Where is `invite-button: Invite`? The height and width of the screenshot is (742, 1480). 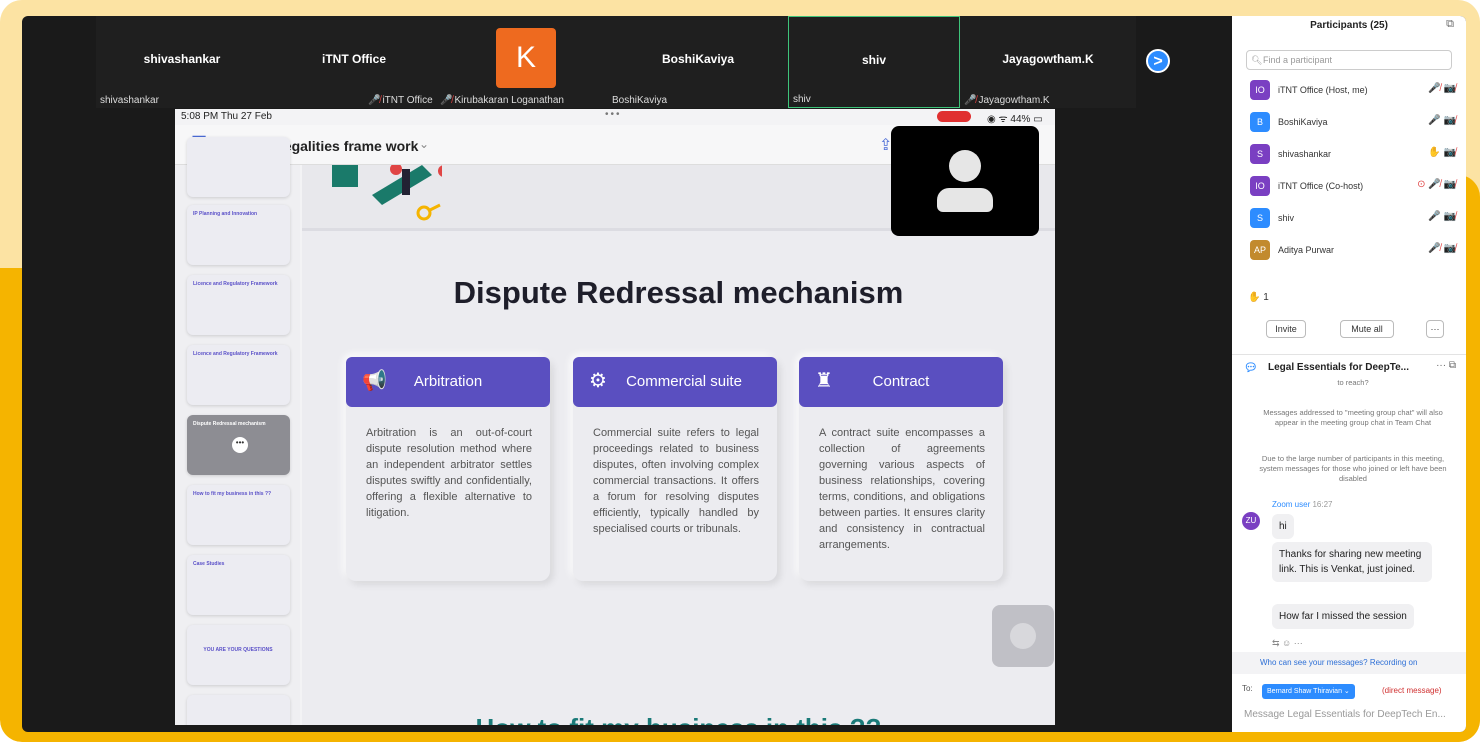 invite-button: Invite is located at coordinates (1286, 329).